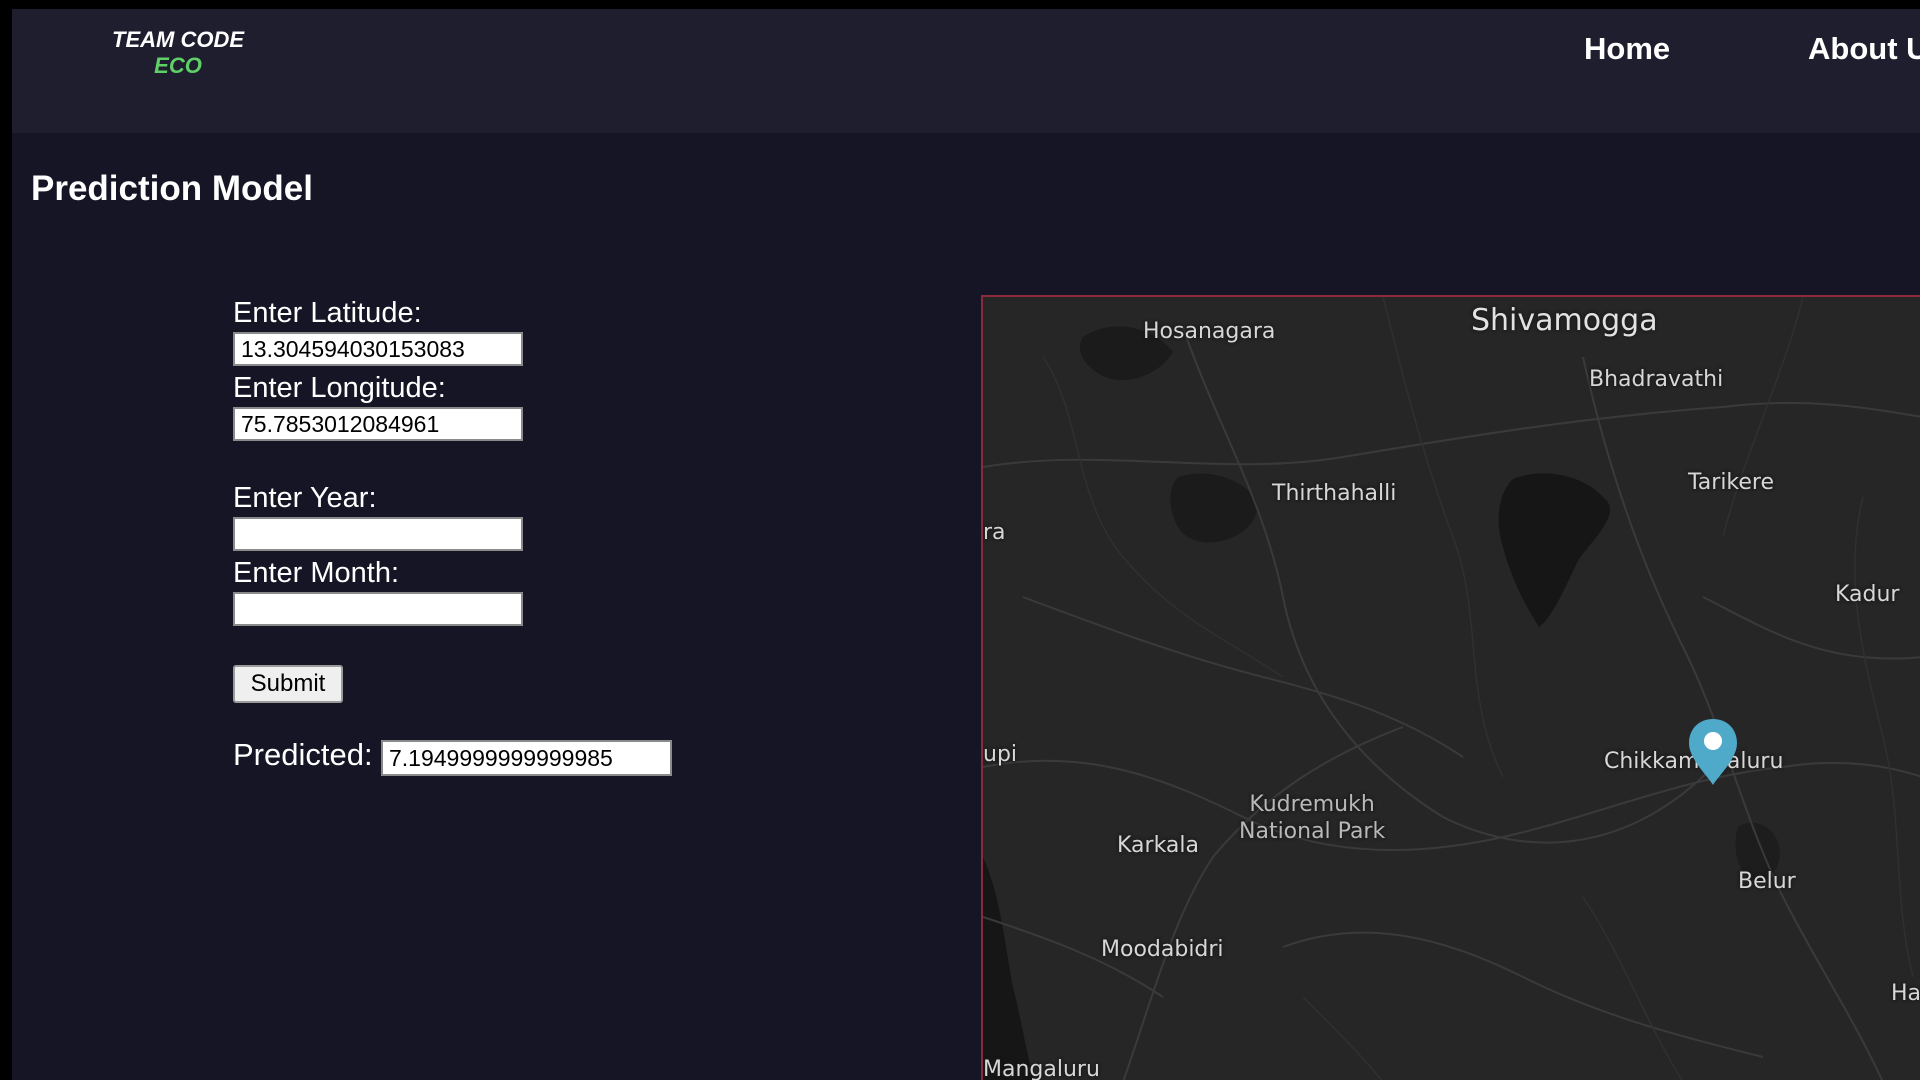  What do you see at coordinates (378, 349) in the screenshot?
I see `latitude-input` at bounding box center [378, 349].